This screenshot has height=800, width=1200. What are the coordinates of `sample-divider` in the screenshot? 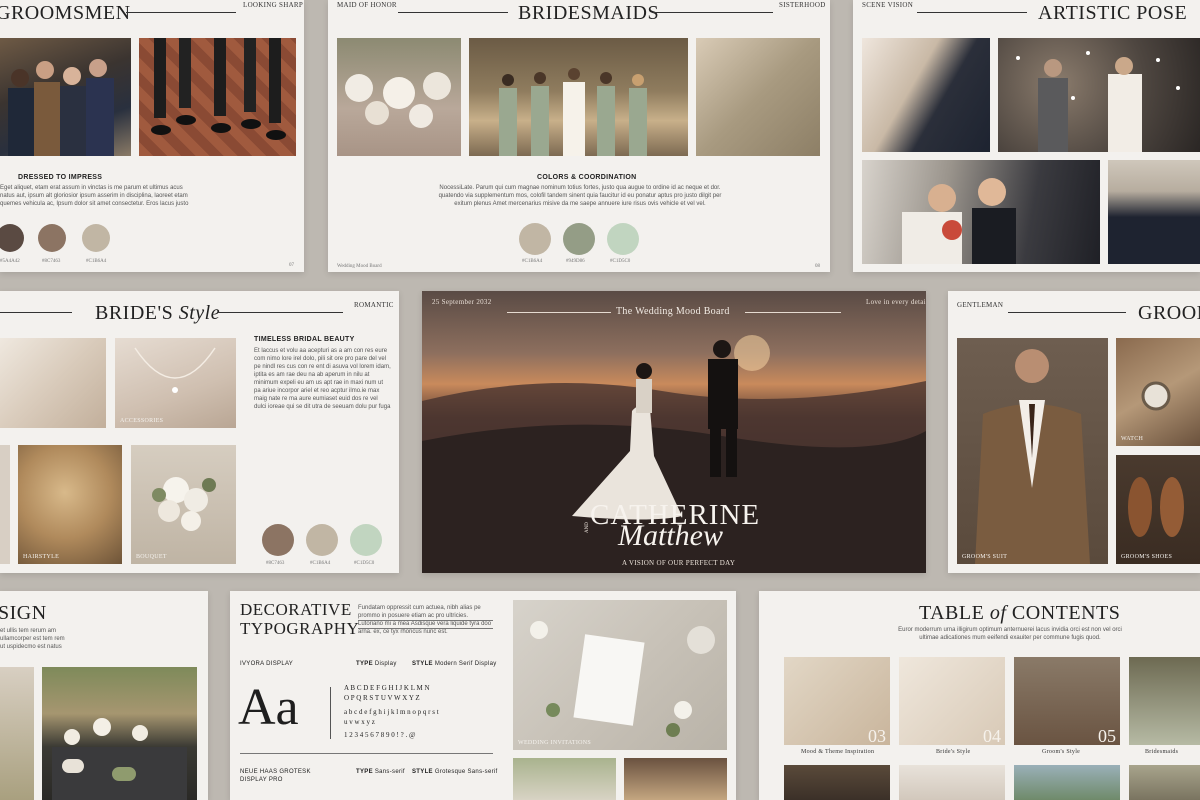 It's located at (330, 713).